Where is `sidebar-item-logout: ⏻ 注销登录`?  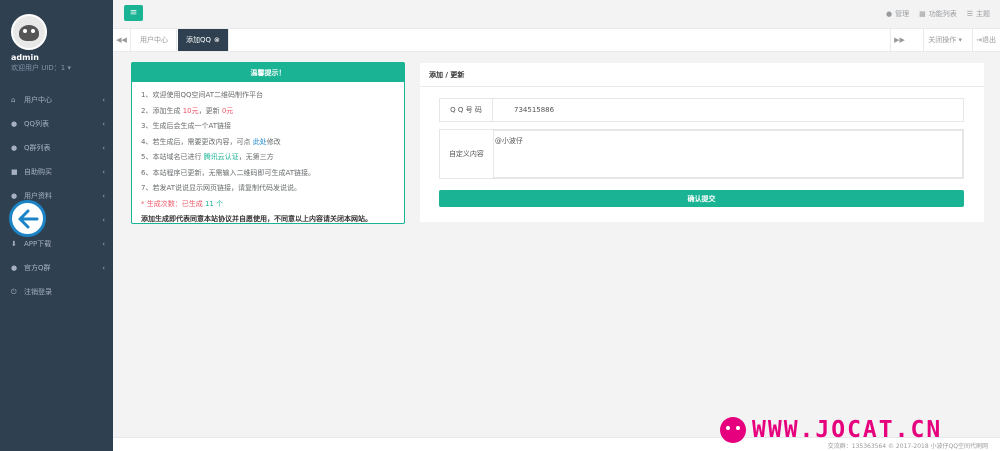
sidebar-item-logout: ⏻ 注销登录 is located at coordinates (56, 292).